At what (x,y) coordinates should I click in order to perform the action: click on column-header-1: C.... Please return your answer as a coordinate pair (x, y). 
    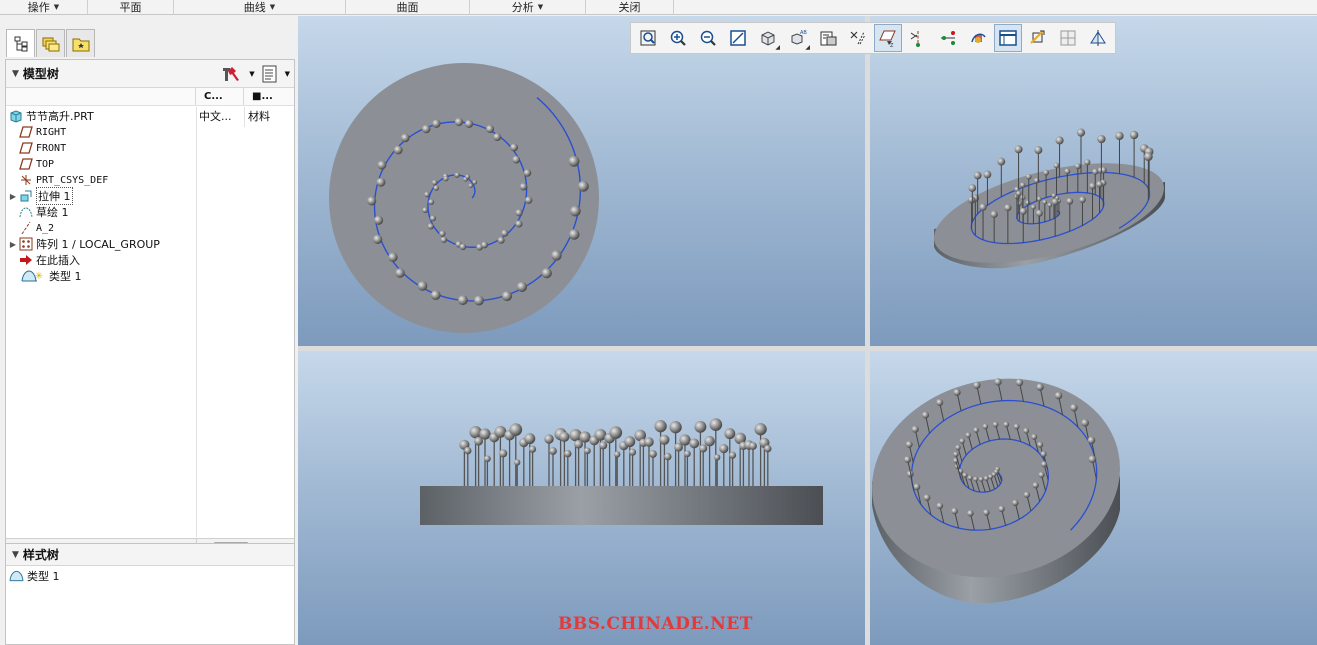
    Looking at the image, I should click on (220, 96).